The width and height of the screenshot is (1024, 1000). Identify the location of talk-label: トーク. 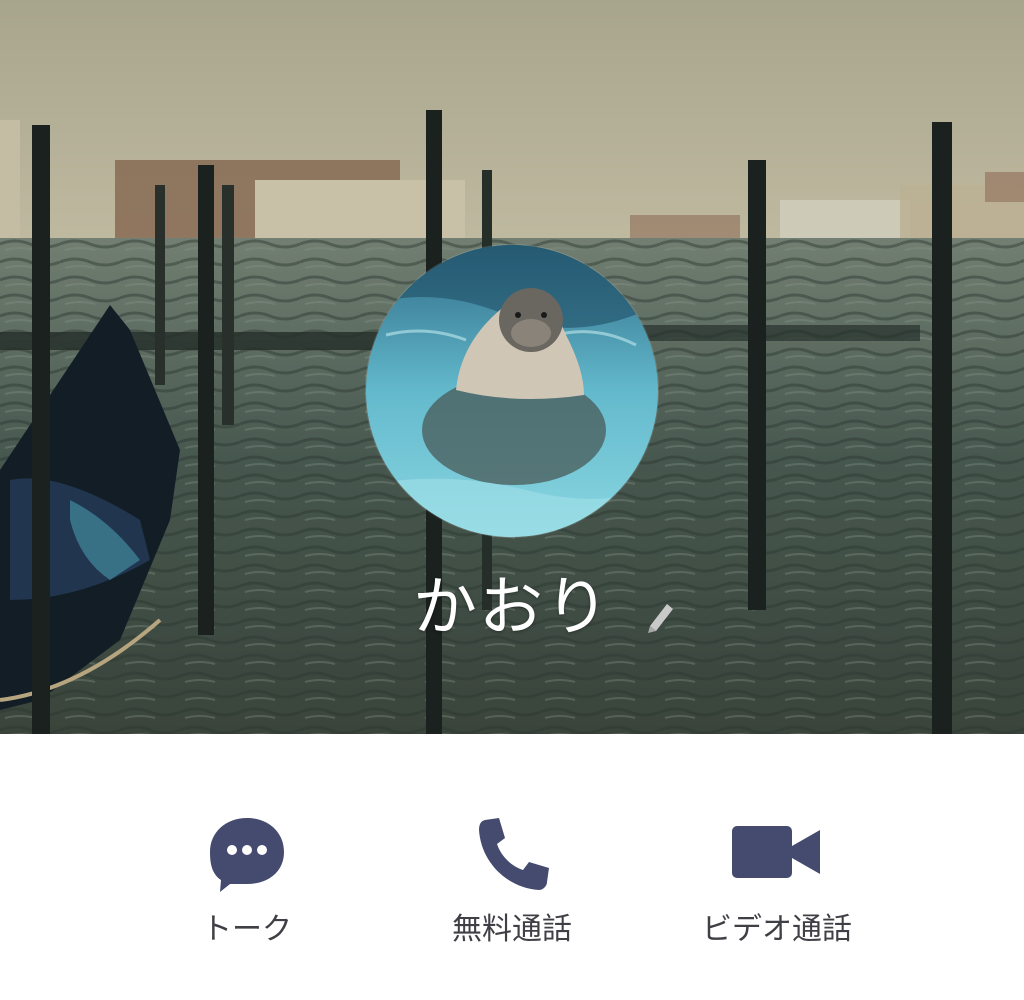
(247, 929).